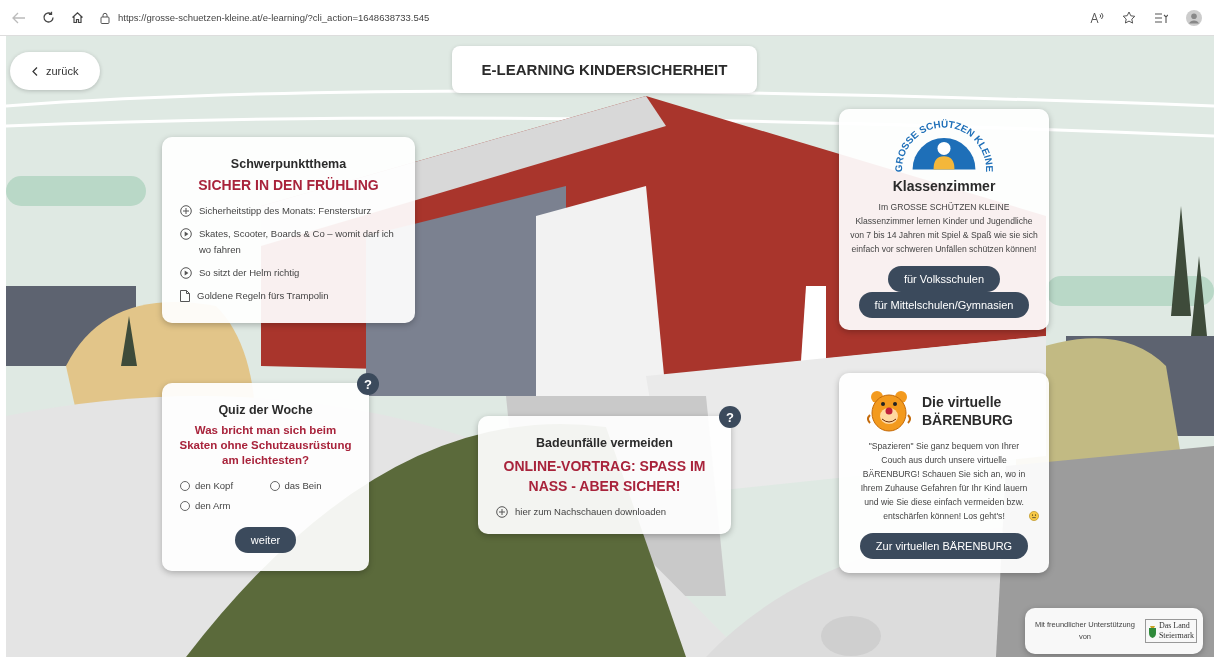 This screenshot has height=657, width=1214. Describe the element at coordinates (944, 186) in the screenshot. I see `card-heading: Klassenzimmer` at that location.